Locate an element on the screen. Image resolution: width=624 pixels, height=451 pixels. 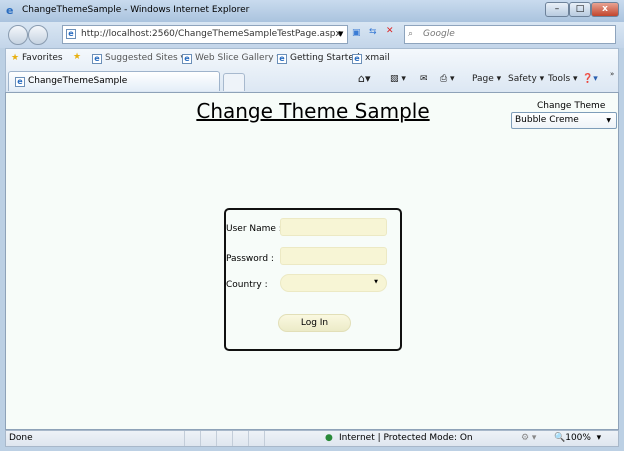
back-button is located at coordinates (18, 35).